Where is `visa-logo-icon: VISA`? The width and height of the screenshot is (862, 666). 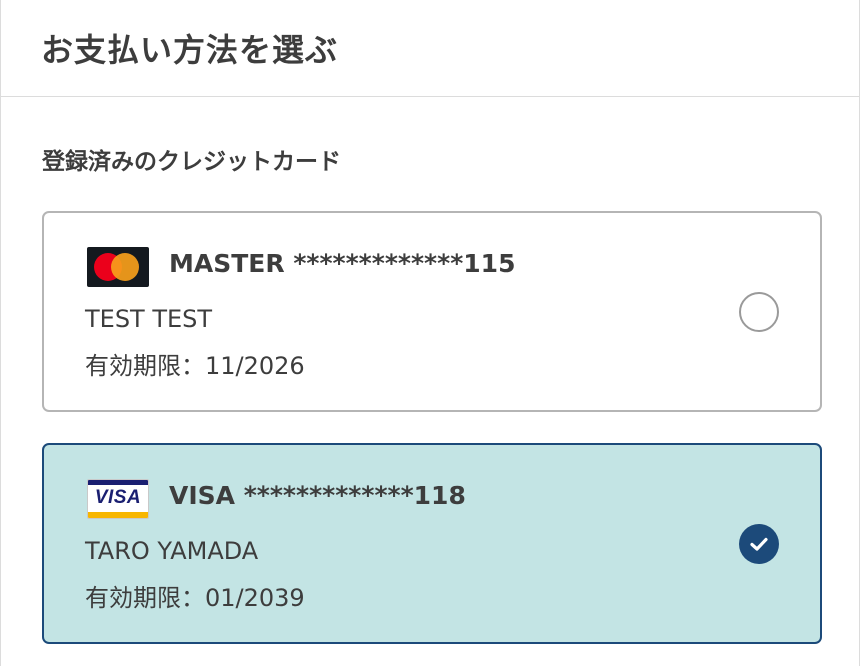 visa-logo-icon: VISA is located at coordinates (118, 499).